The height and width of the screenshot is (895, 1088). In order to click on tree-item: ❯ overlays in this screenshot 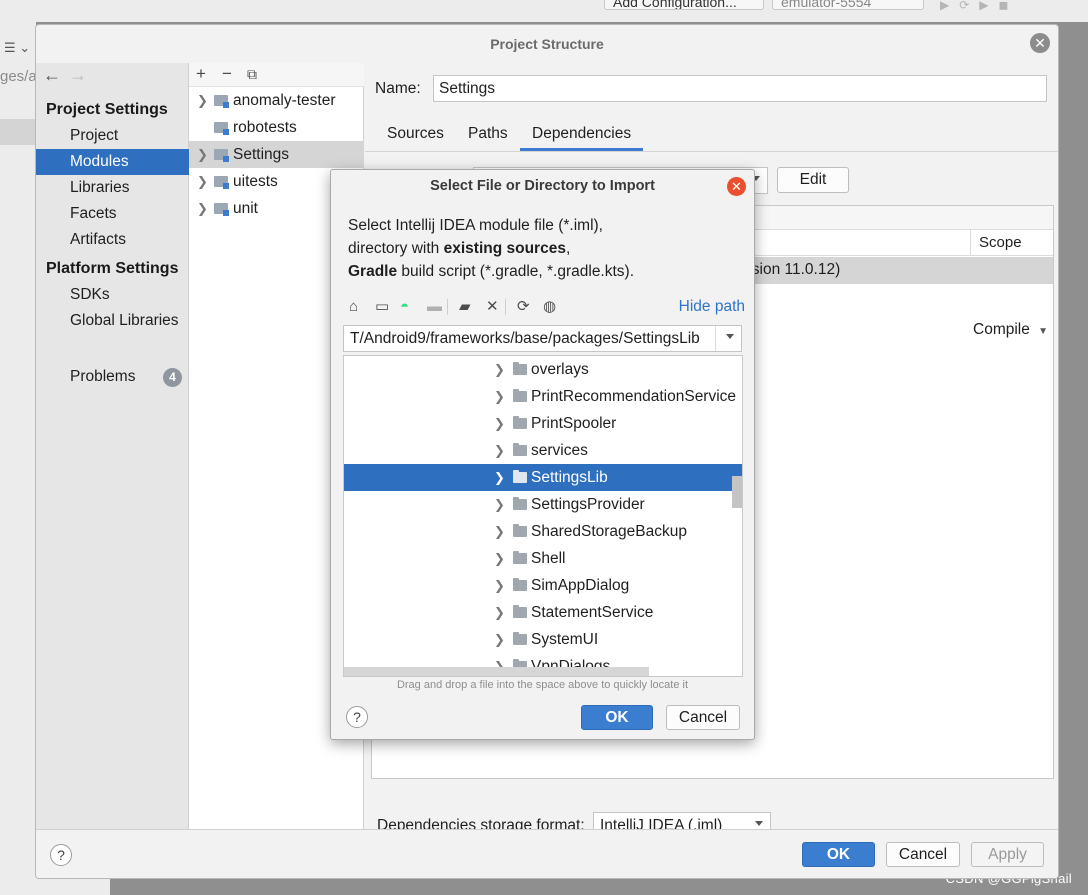, I will do `click(543, 369)`.